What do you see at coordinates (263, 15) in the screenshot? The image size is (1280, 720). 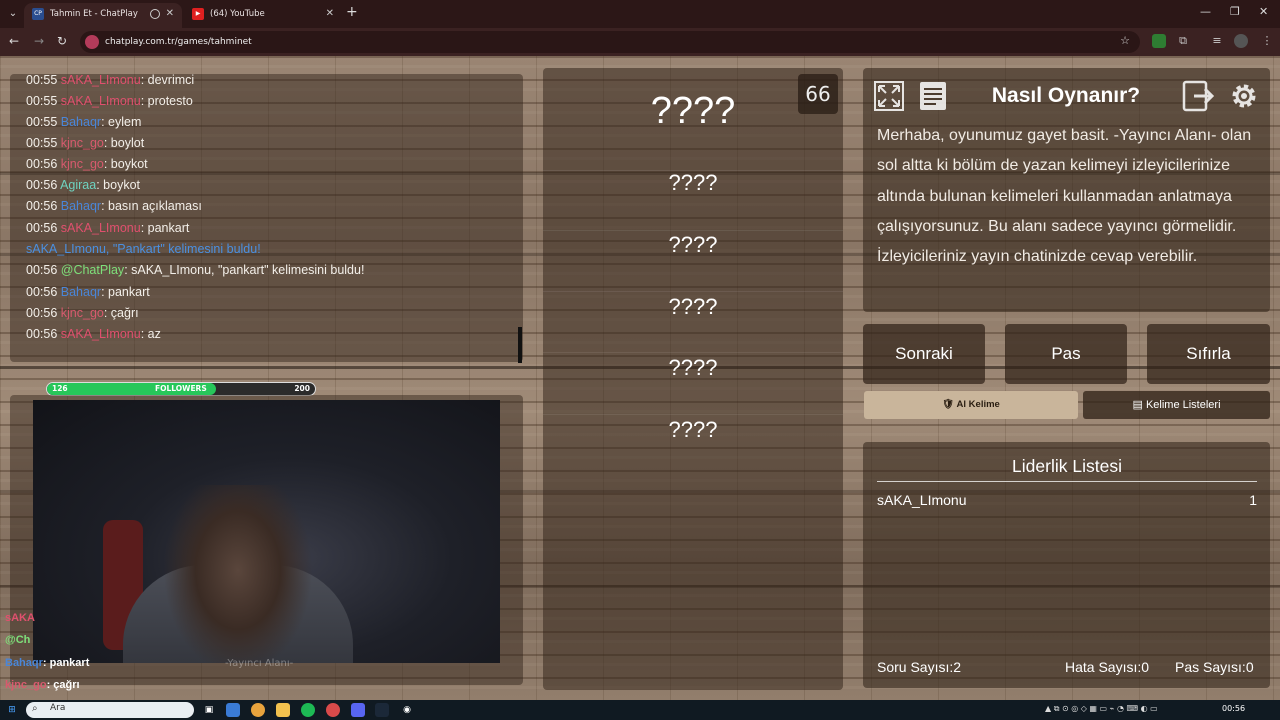 I see `tab-youtube: ▶ (64) YouTube ✕` at bounding box center [263, 15].